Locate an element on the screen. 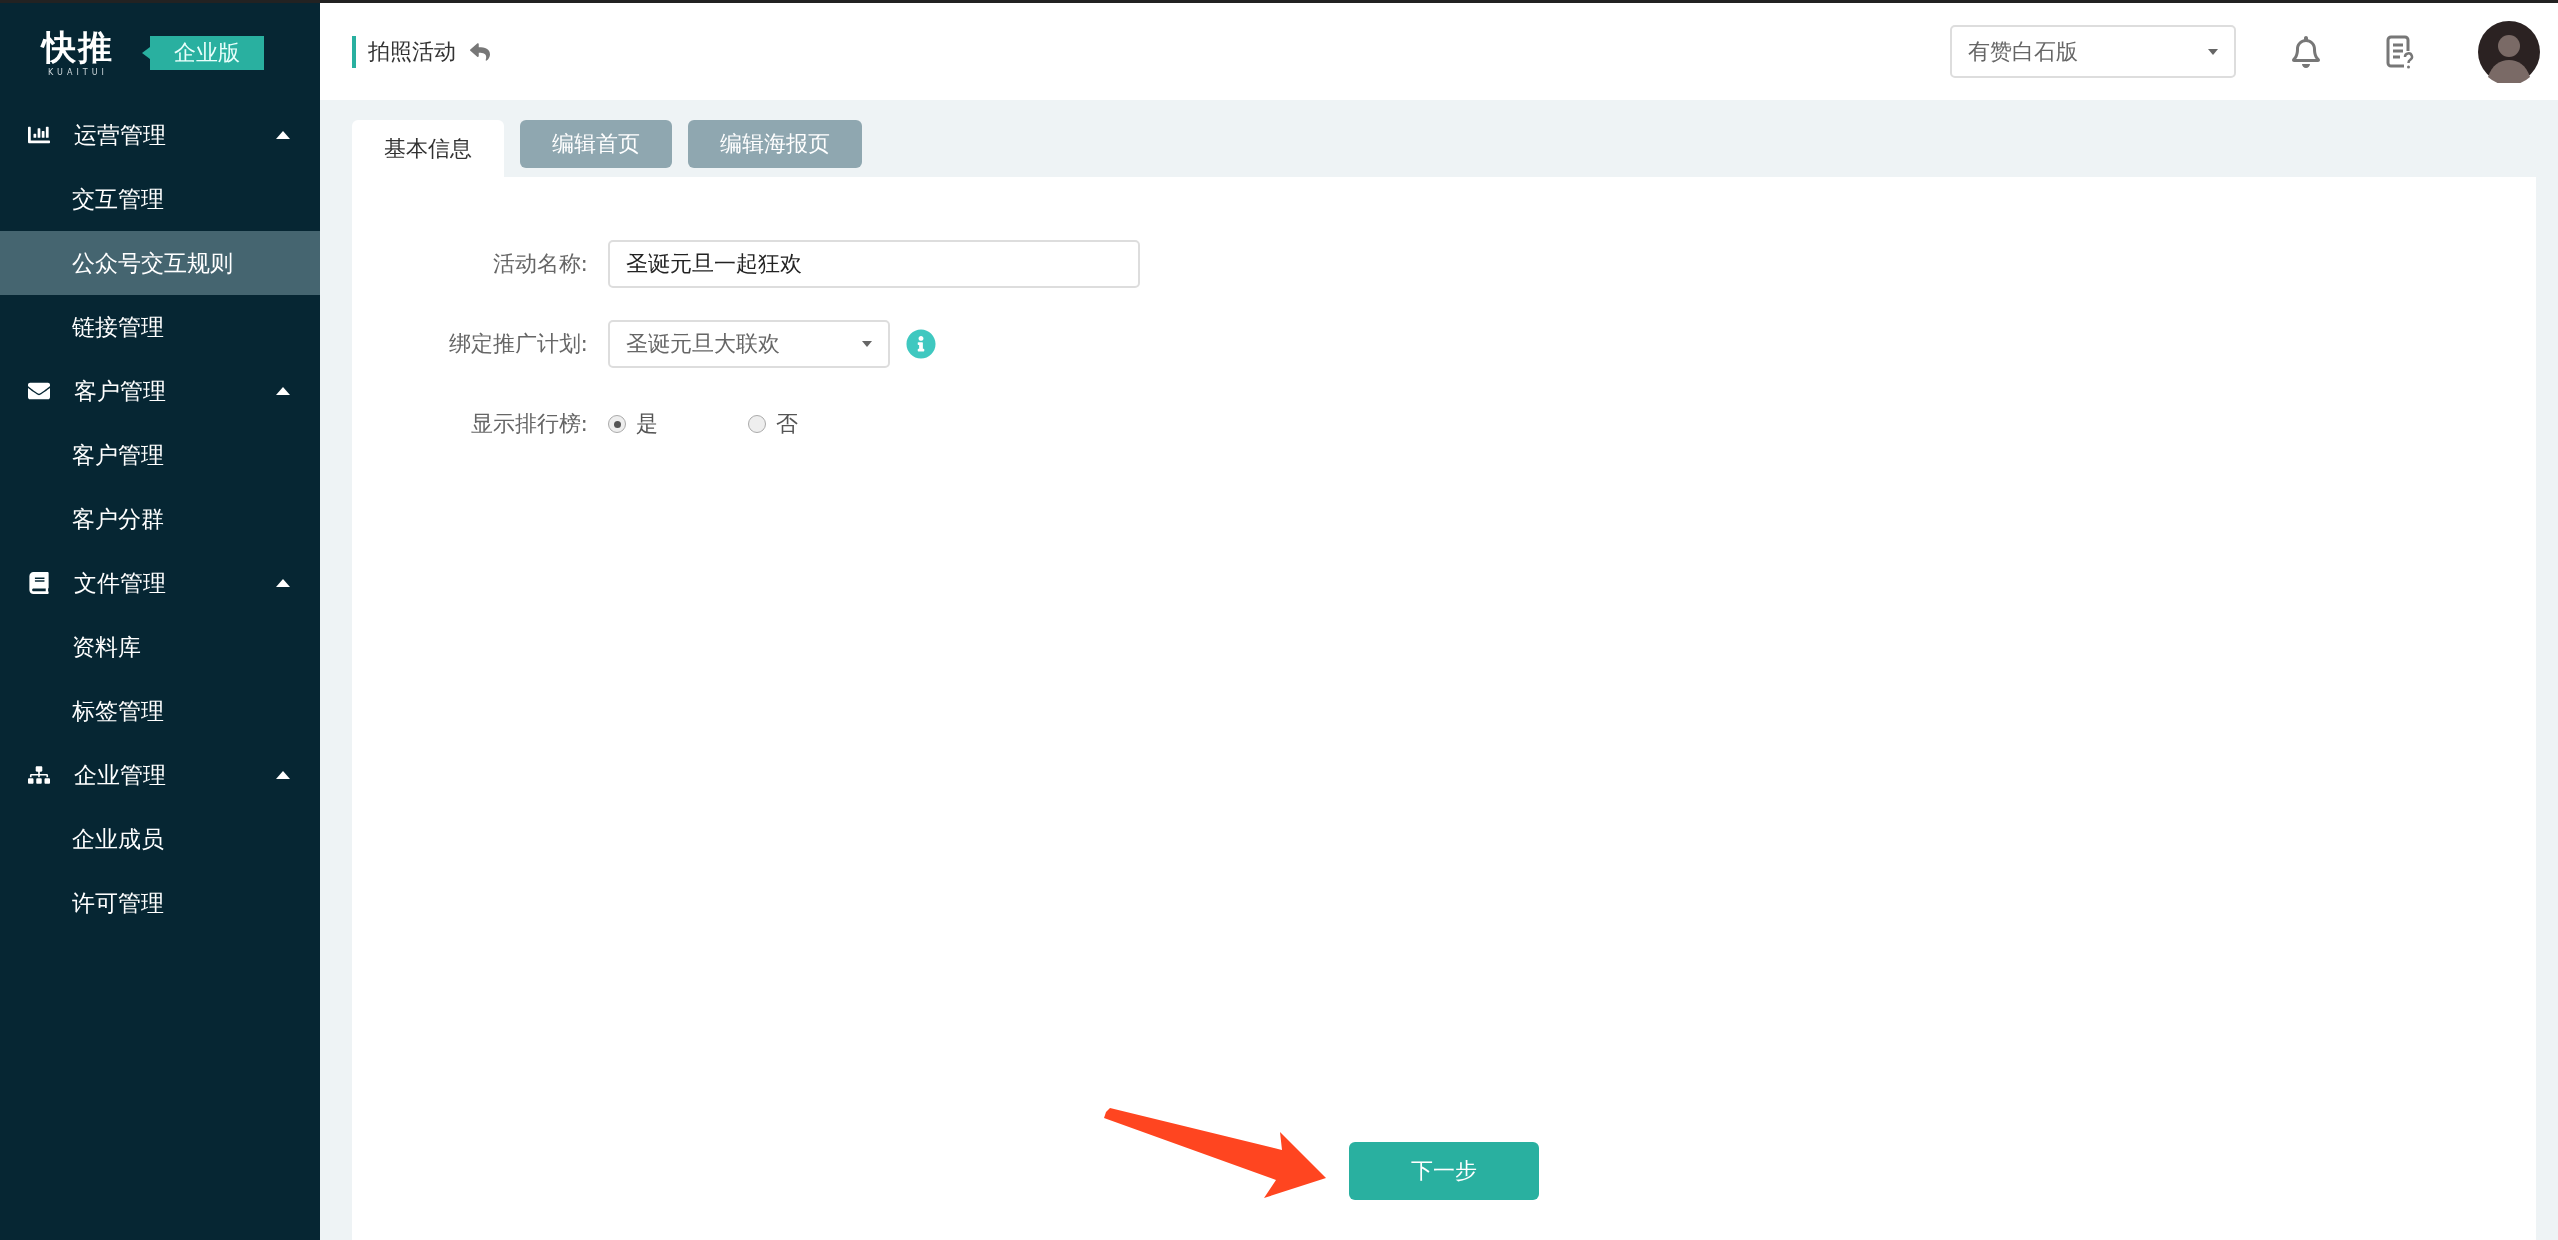 The width and height of the screenshot is (2558, 1240). field-label: 显示排行榜: is located at coordinates (529, 424).